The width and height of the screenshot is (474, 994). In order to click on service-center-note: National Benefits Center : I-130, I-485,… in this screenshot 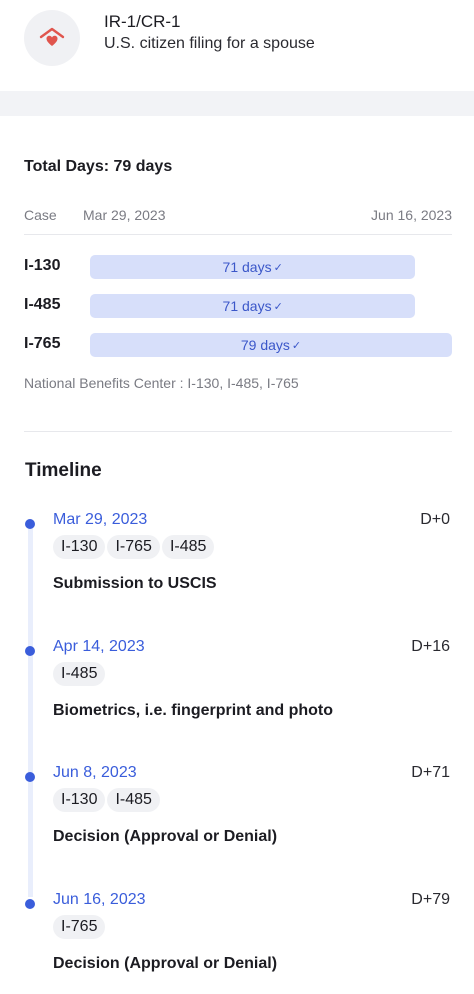, I will do `click(161, 383)`.